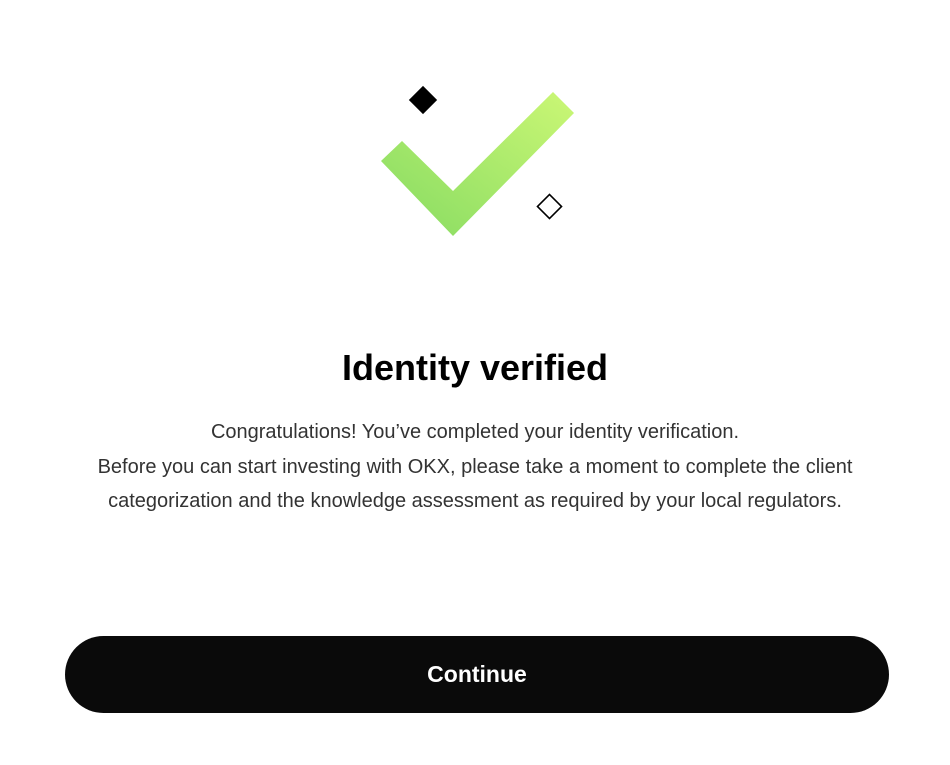  I want to click on diamond-filled-icon, so click(423, 100).